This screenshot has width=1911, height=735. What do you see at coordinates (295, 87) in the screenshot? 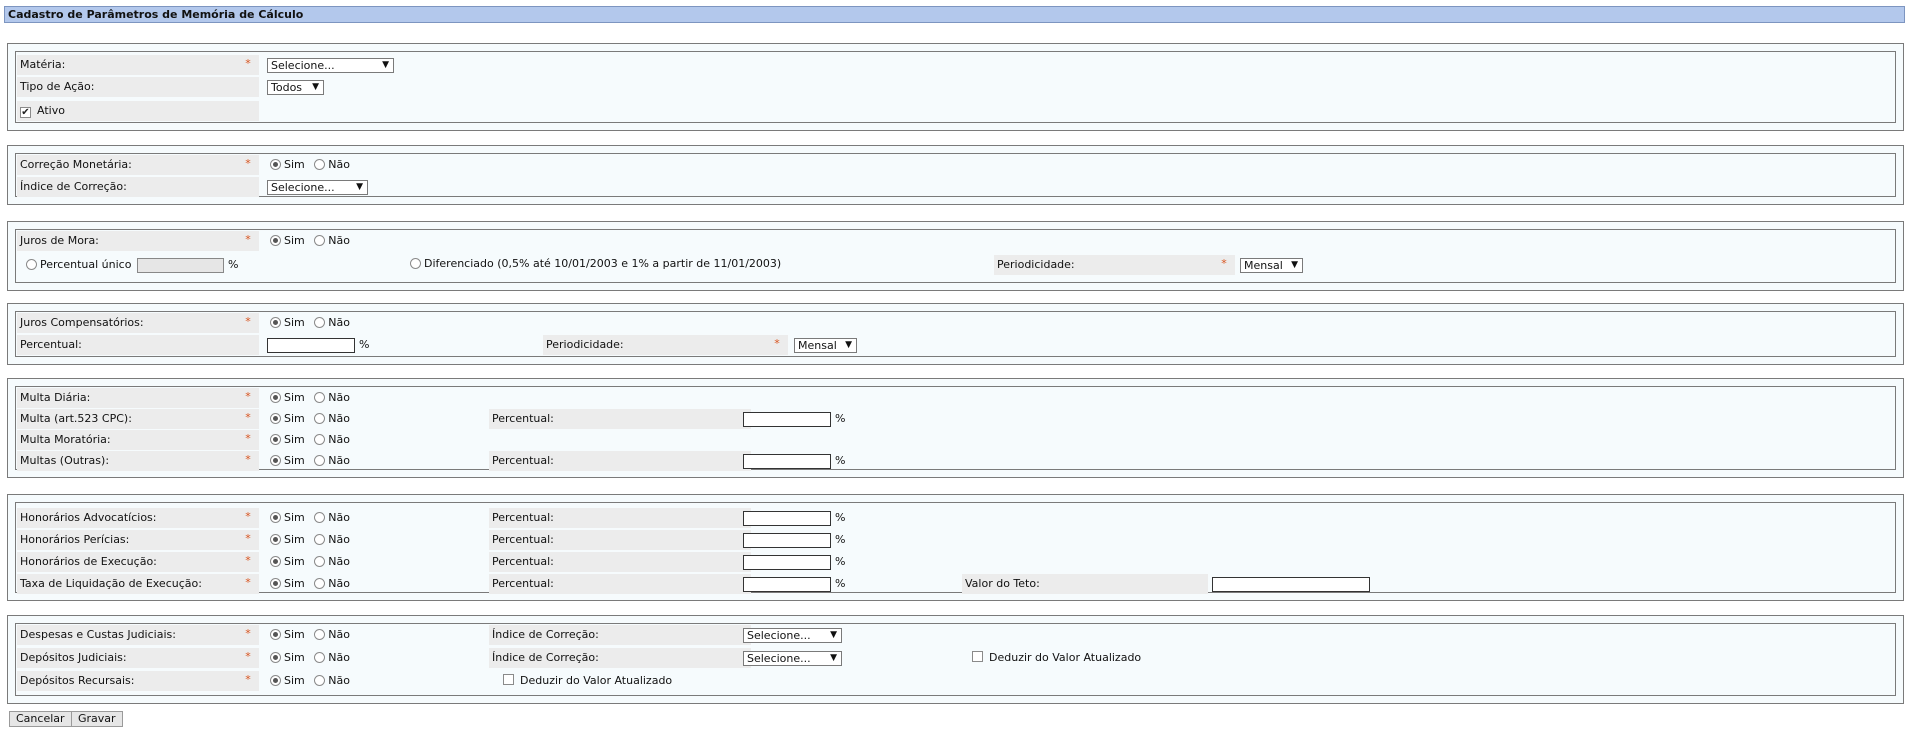
I see `tipo-acao-select: Todos ▼` at bounding box center [295, 87].